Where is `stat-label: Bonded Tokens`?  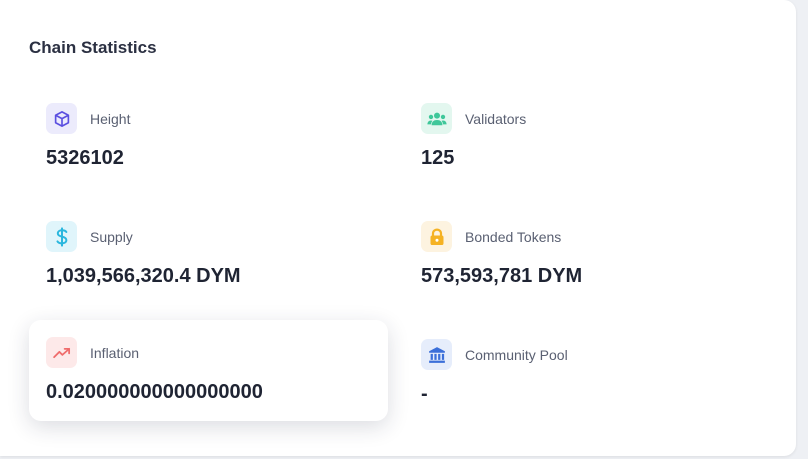
stat-label: Bonded Tokens is located at coordinates (513, 237).